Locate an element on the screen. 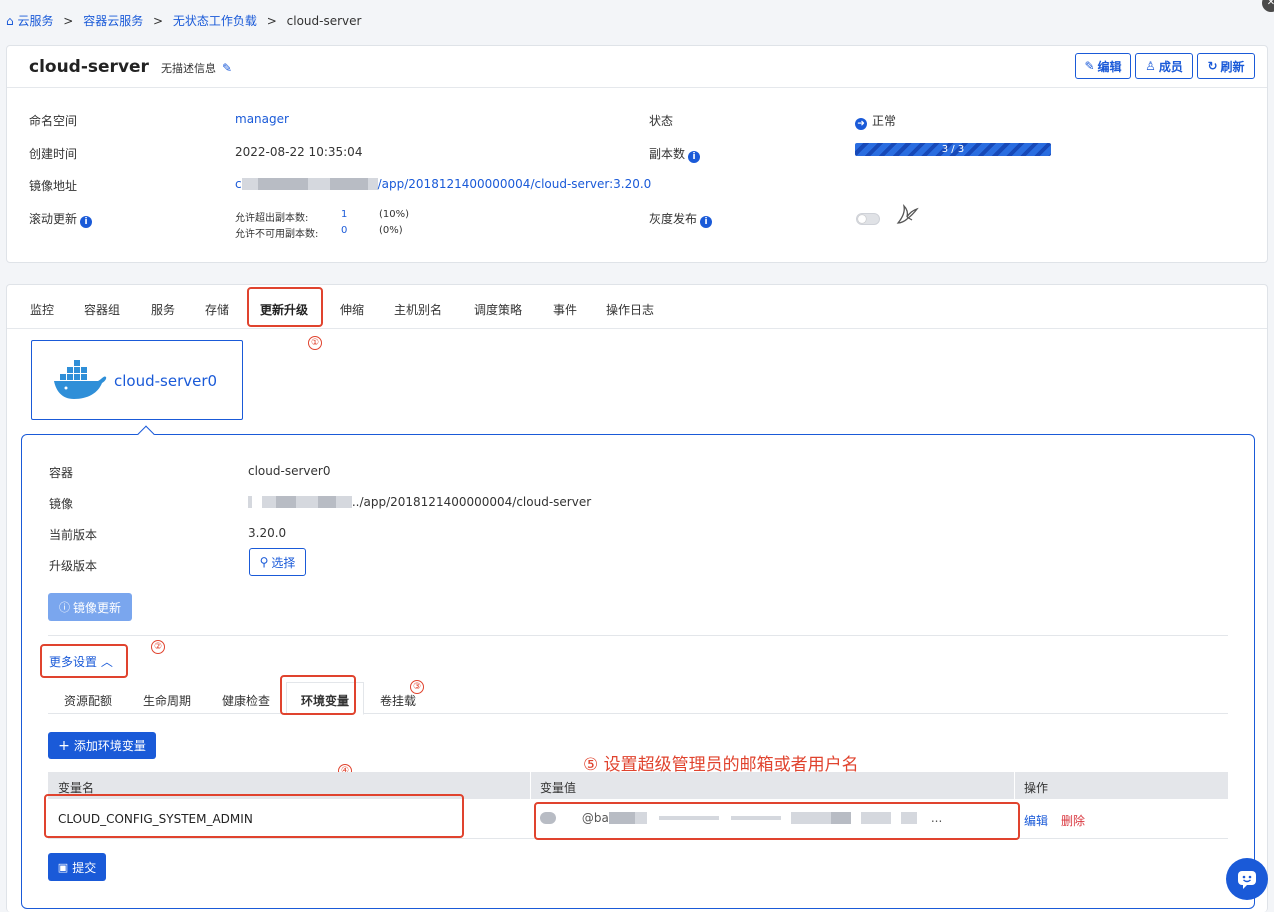 The width and height of the screenshot is (1274, 912). rolling-update-text: 滚动更新 is located at coordinates (53, 219).